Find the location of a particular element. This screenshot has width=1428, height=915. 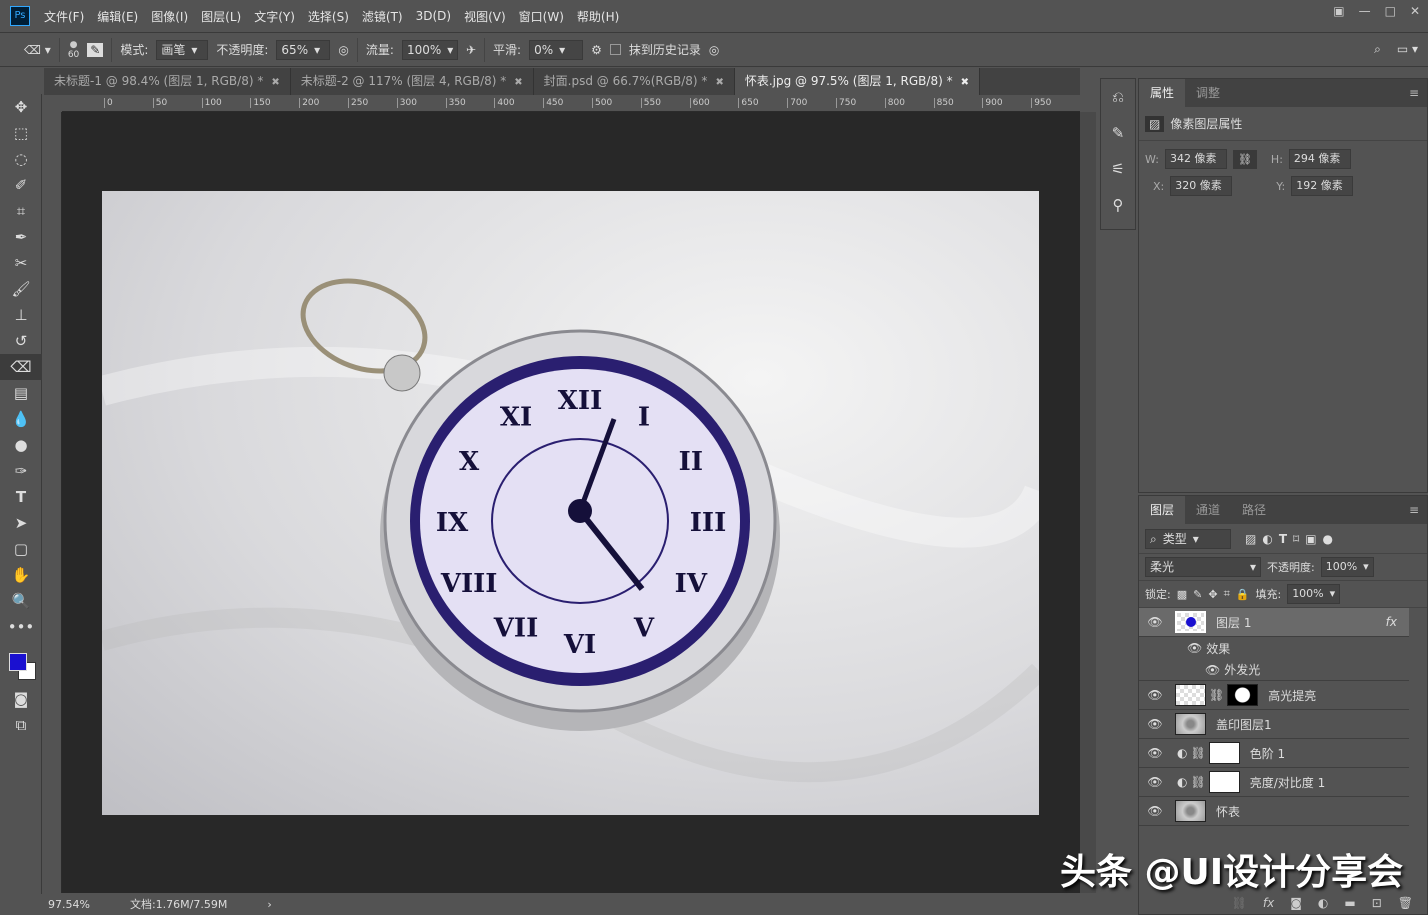

layer-row: 👁 怀表 is located at coordinates (1274, 811).